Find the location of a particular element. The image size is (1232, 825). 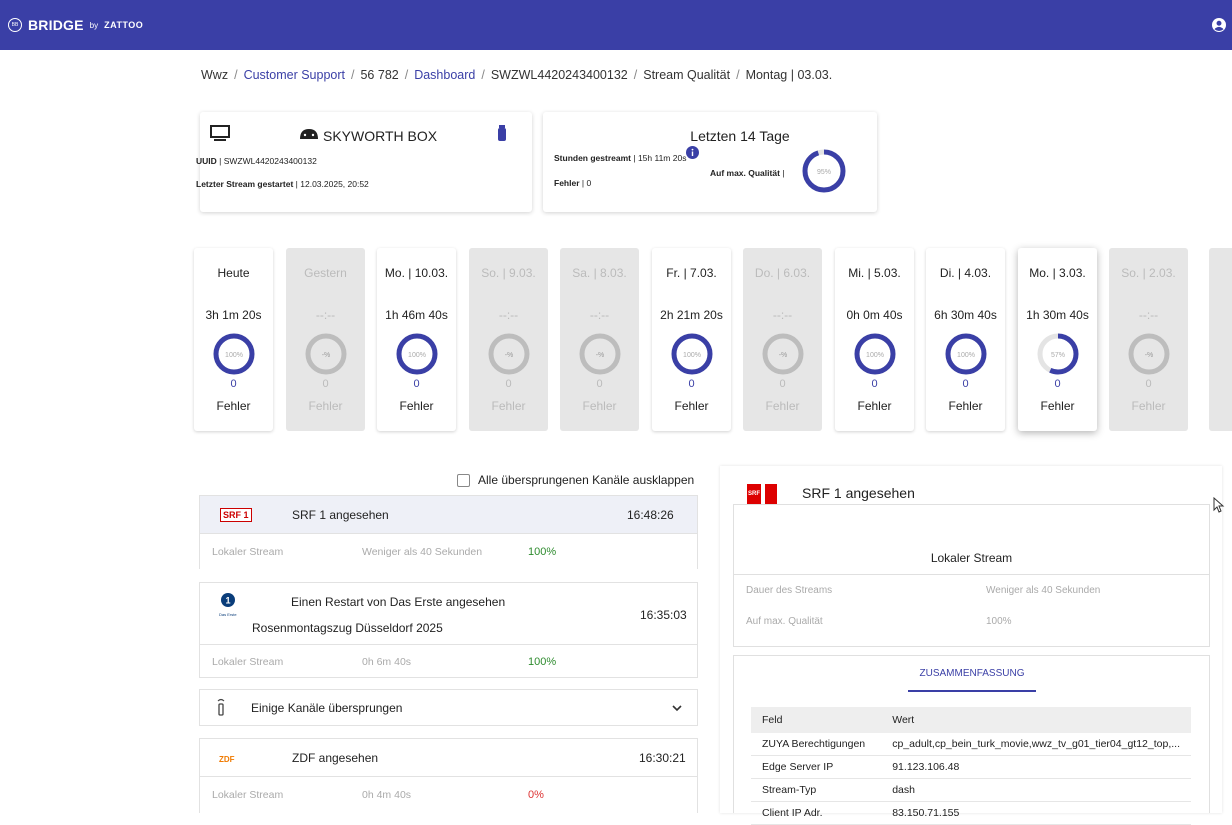

breadcrumb-stream-quality: Stream Qualität is located at coordinates (687, 75).